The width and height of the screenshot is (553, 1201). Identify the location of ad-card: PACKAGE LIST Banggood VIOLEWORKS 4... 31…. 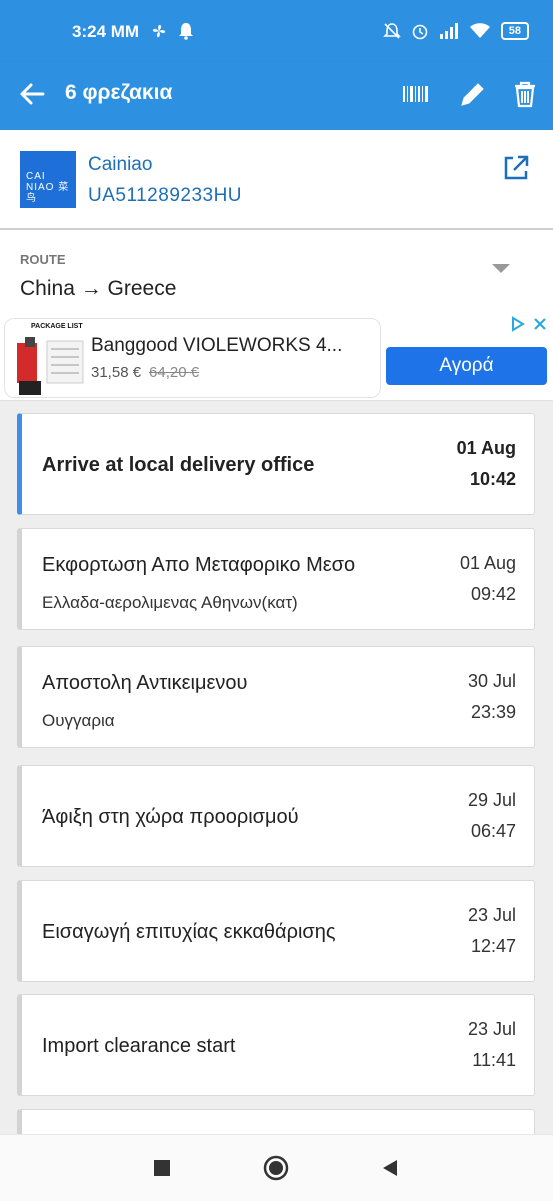
(192, 358).